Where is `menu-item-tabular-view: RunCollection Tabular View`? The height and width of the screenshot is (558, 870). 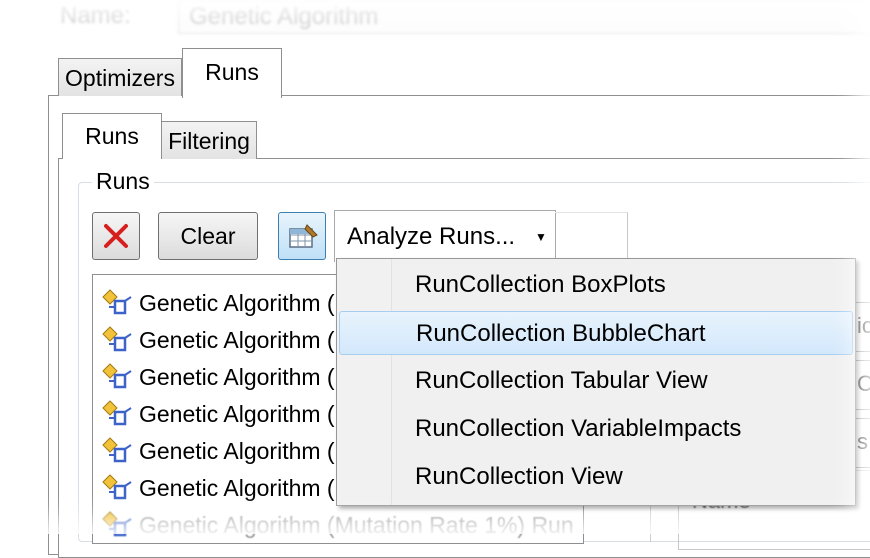 menu-item-tabular-view: RunCollection Tabular View is located at coordinates (596, 381).